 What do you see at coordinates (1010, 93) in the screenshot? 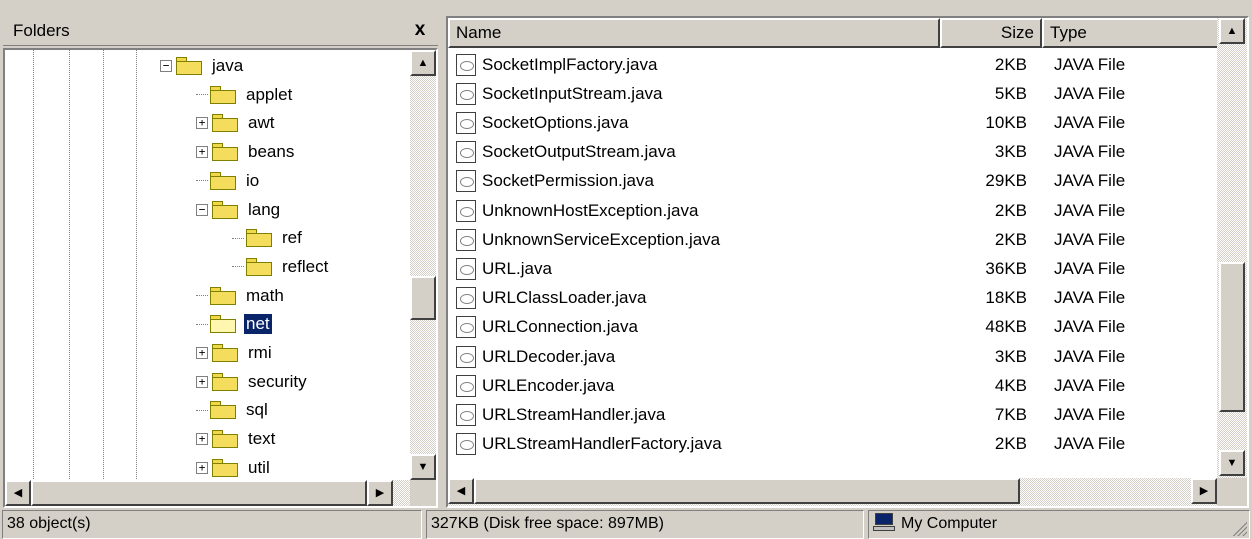
I see `file-size: 5KB` at bounding box center [1010, 93].